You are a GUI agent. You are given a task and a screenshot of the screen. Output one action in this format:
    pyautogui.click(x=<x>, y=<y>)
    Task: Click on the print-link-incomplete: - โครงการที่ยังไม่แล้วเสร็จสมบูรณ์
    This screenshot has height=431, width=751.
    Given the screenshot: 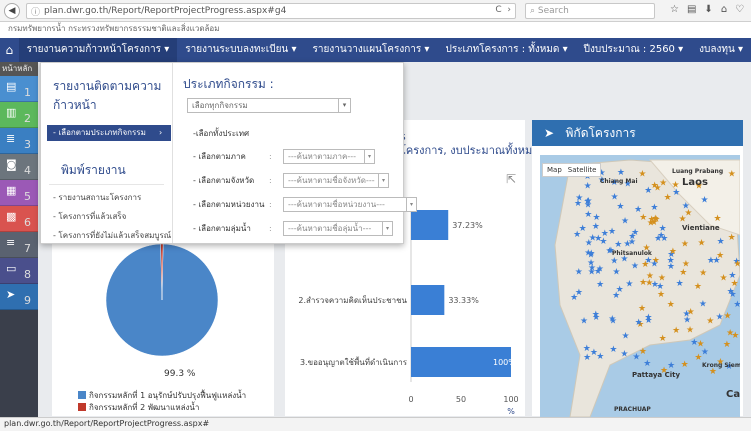 What is the action you would take?
    pyautogui.click(x=106, y=232)
    